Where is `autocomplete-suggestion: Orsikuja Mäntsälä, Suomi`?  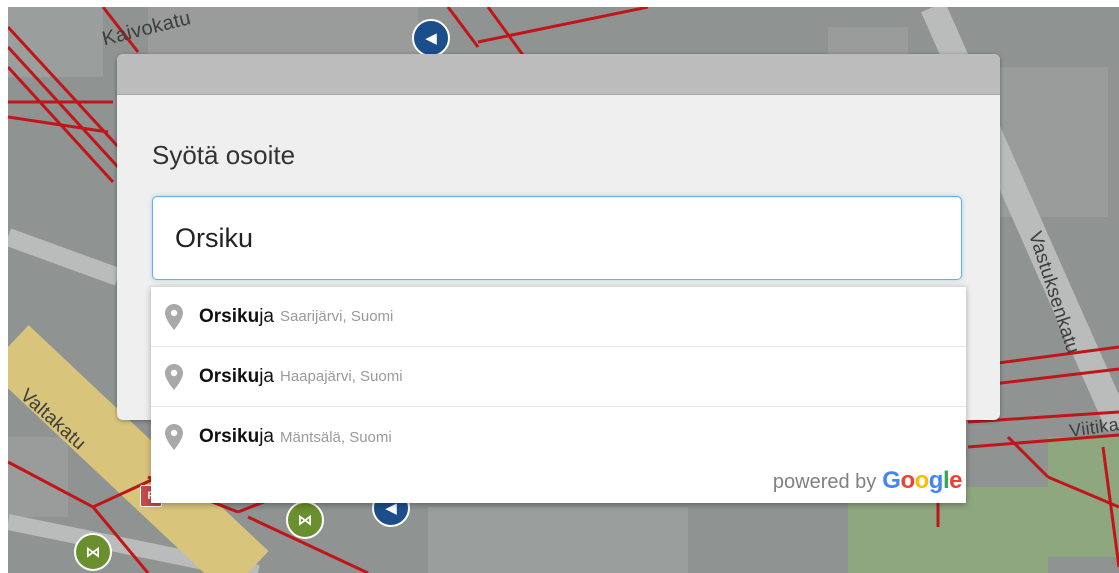
autocomplete-suggestion: Orsikuja Mäntsälä, Suomi is located at coordinates (558, 437).